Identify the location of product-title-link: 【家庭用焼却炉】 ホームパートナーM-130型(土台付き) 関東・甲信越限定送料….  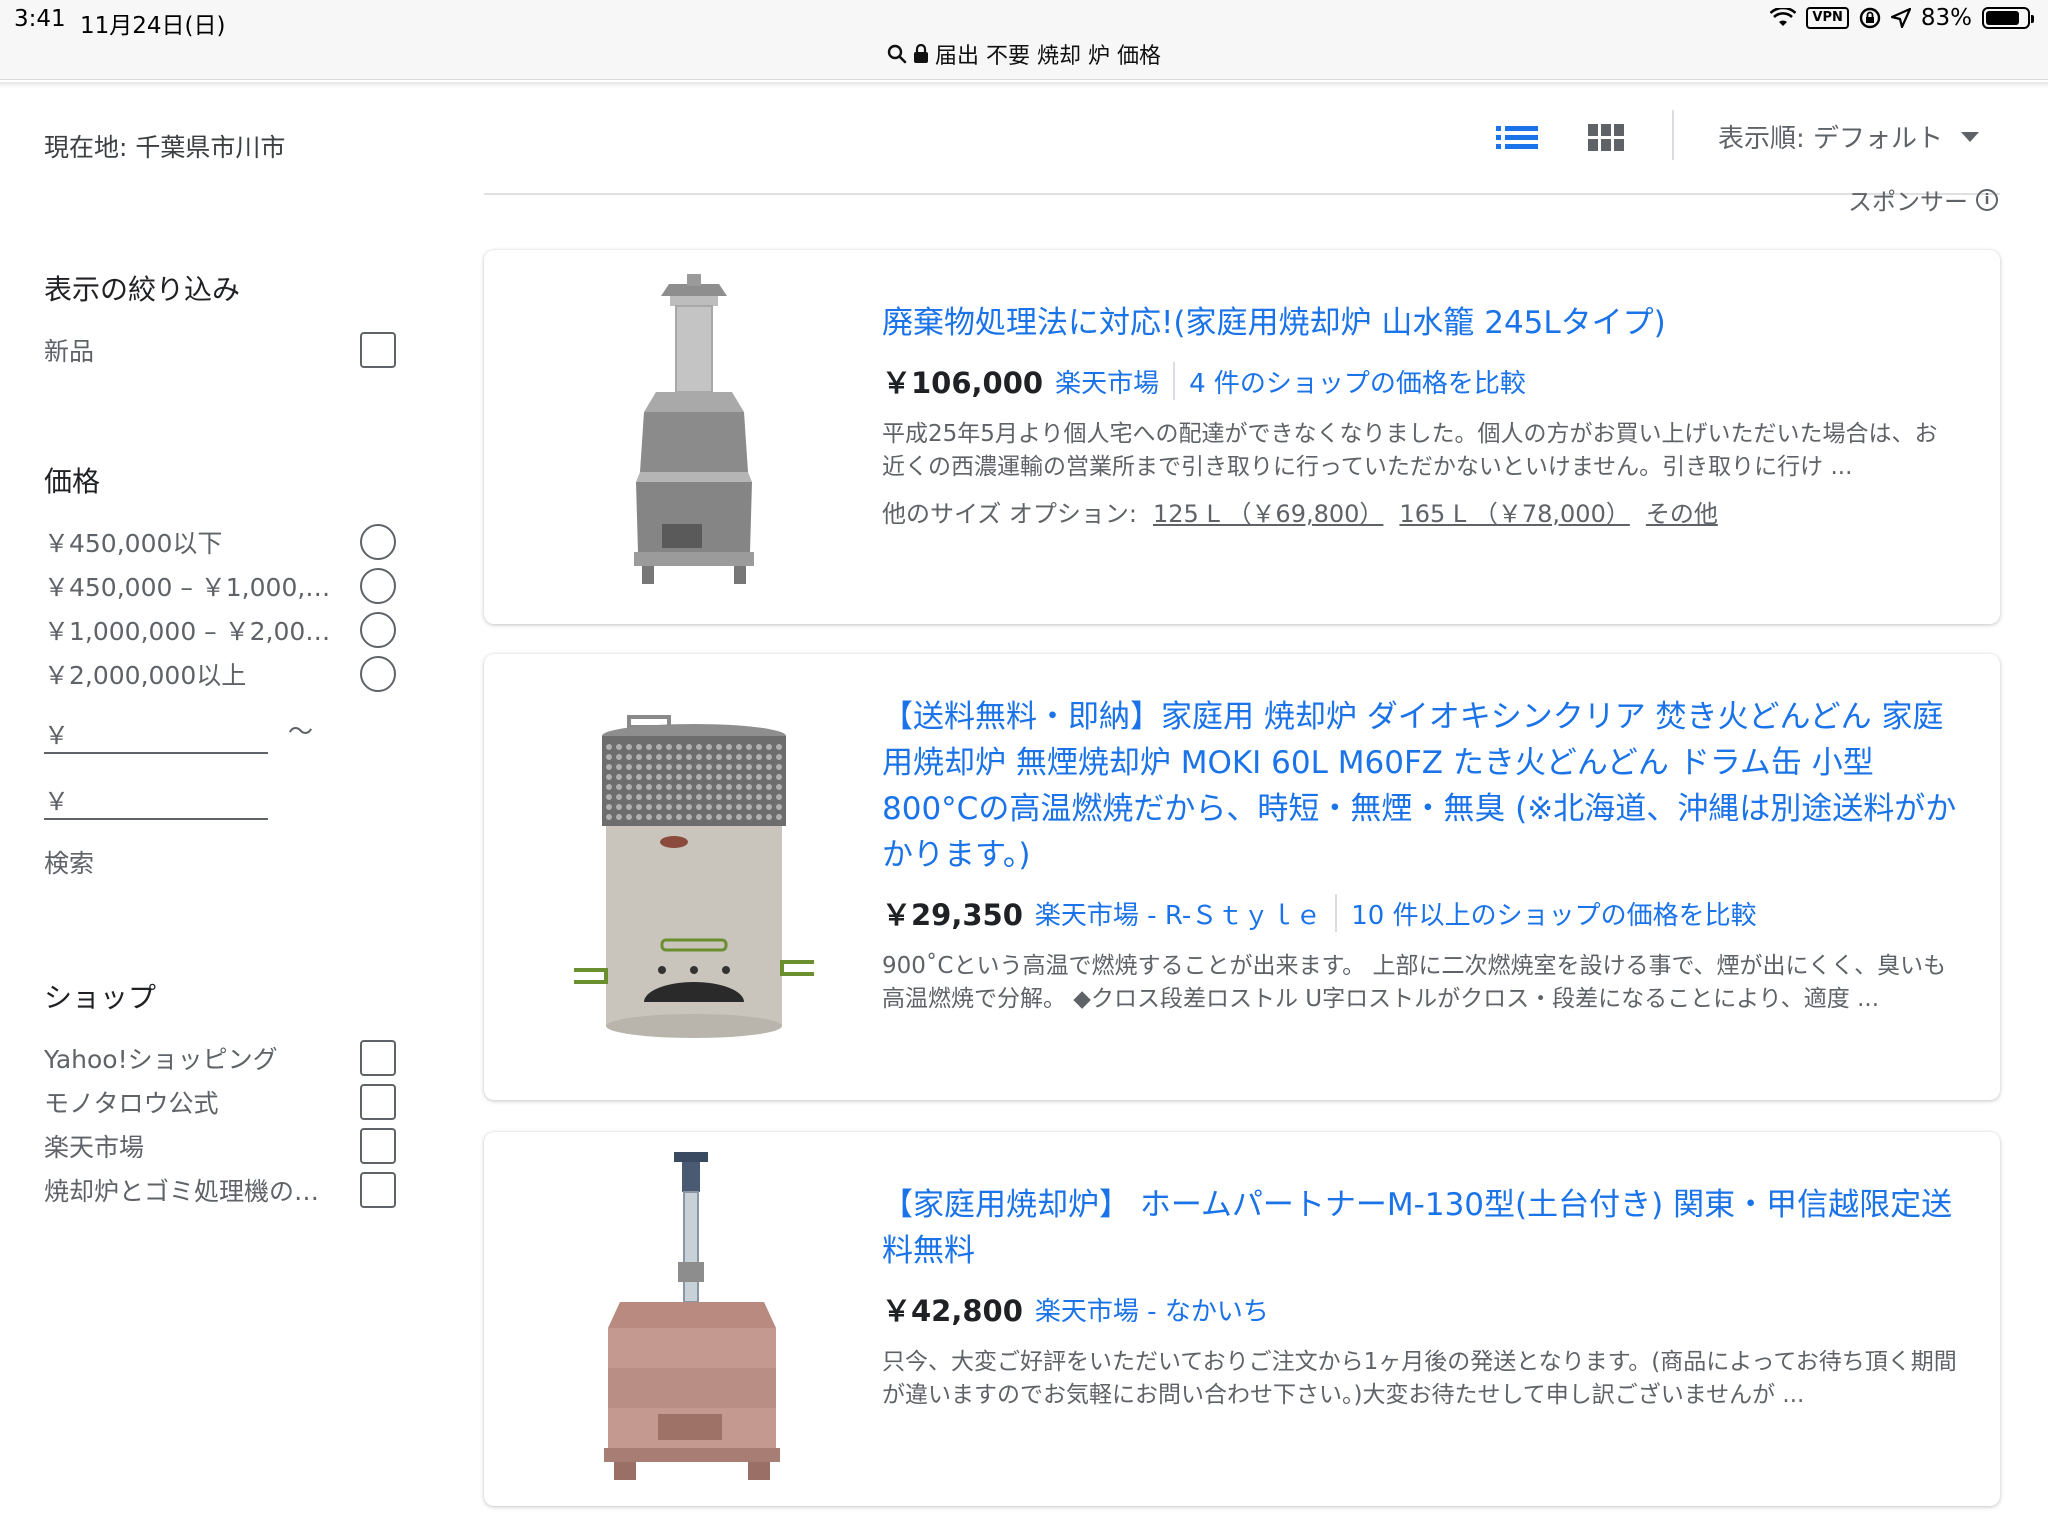
(1421, 1228).